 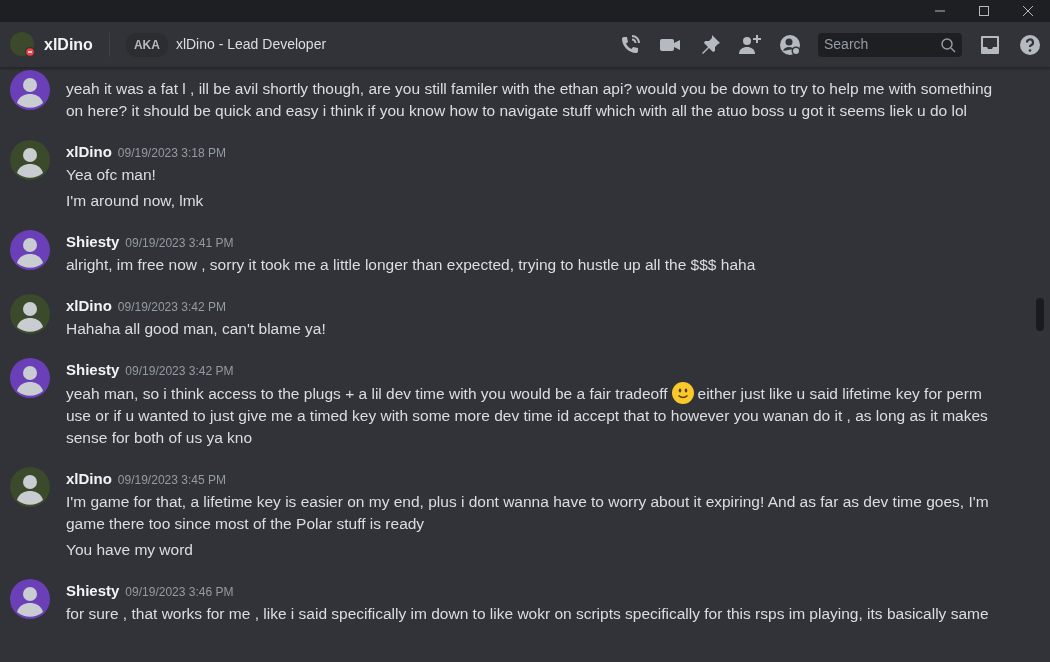 What do you see at coordinates (135, 201) in the screenshot?
I see `message-text: I'm around now, lmk` at bounding box center [135, 201].